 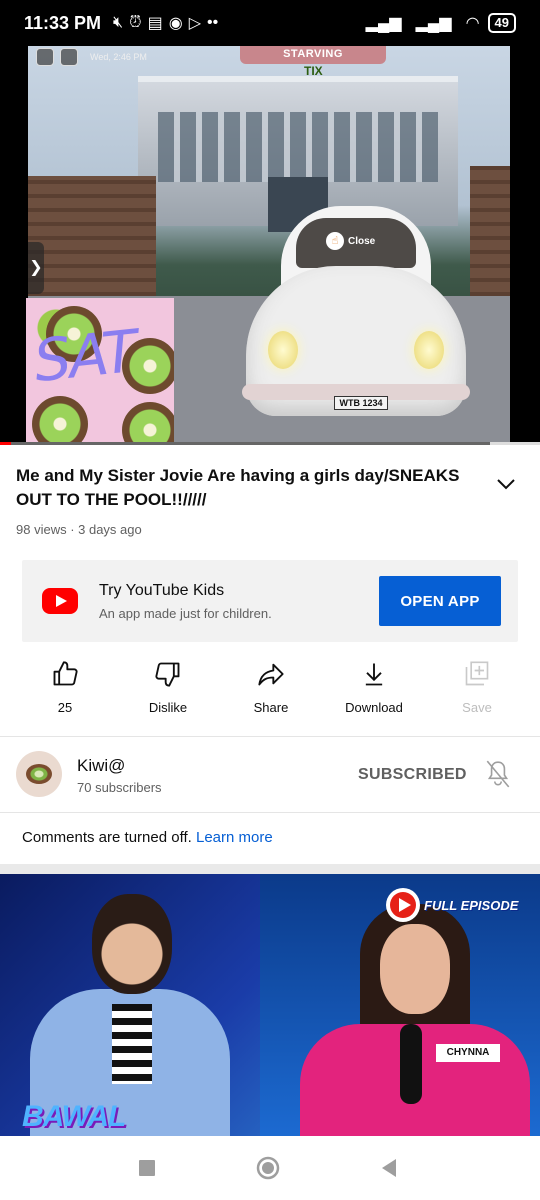 What do you see at coordinates (92, 241) in the screenshot?
I see `fence-left` at bounding box center [92, 241].